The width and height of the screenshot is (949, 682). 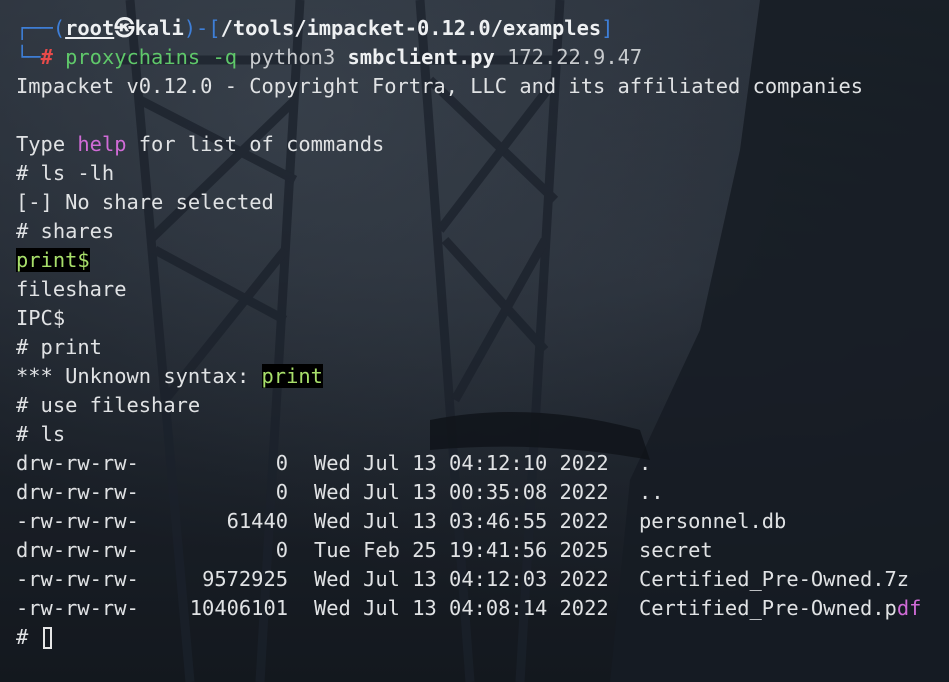 I want to click on listing-size: 10406101, so click(x=238, y=608).